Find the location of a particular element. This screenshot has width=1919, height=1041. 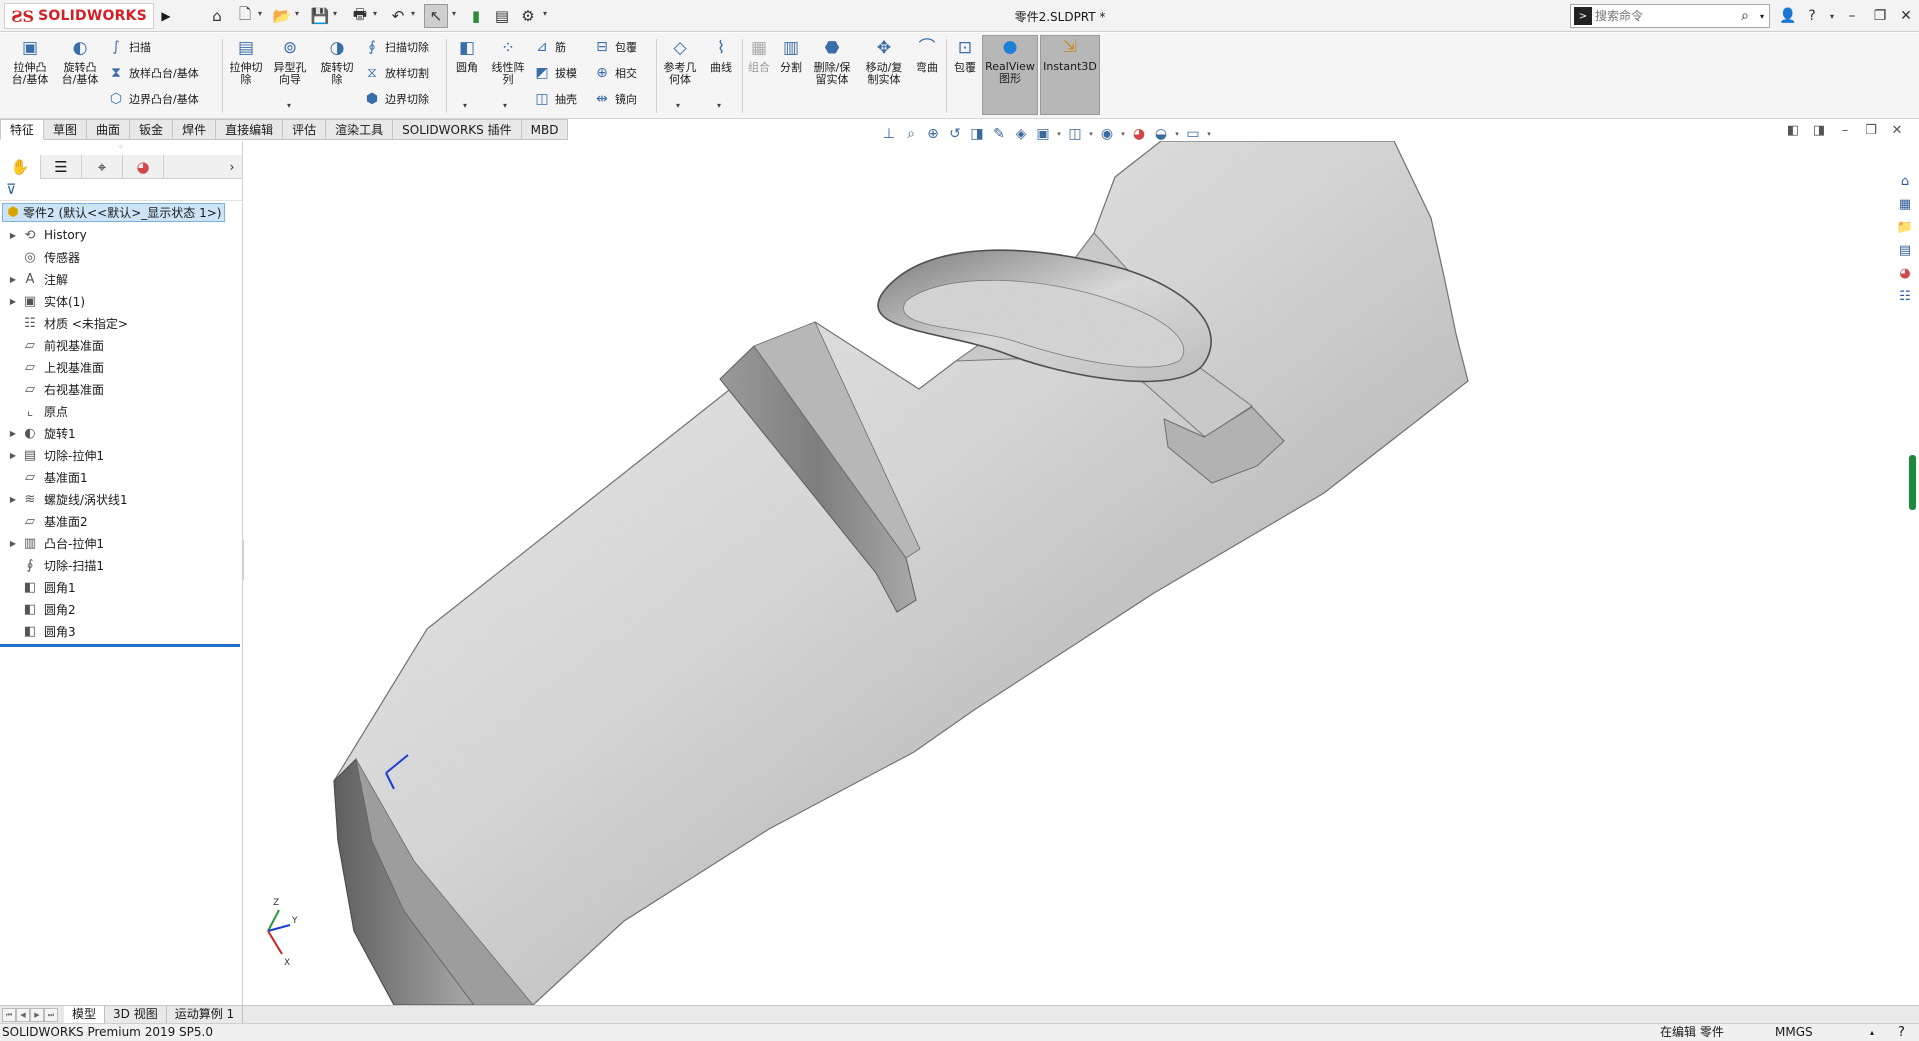

shell-button: ◫ 抽壳 is located at coordinates (554, 99).